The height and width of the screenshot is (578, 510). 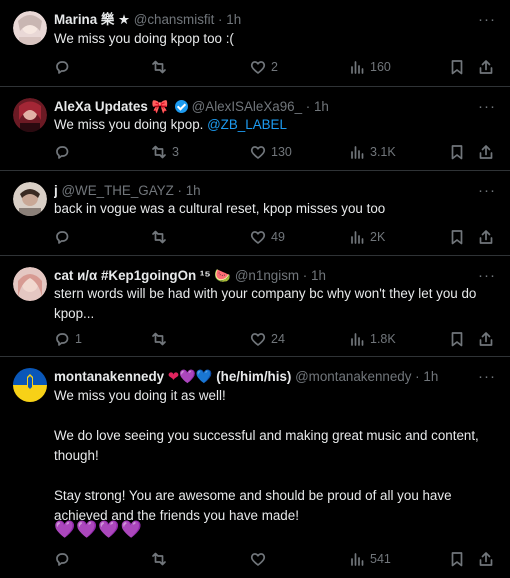 I want to click on tweet-actions: 3 130 3.1K, so click(x=276, y=152).